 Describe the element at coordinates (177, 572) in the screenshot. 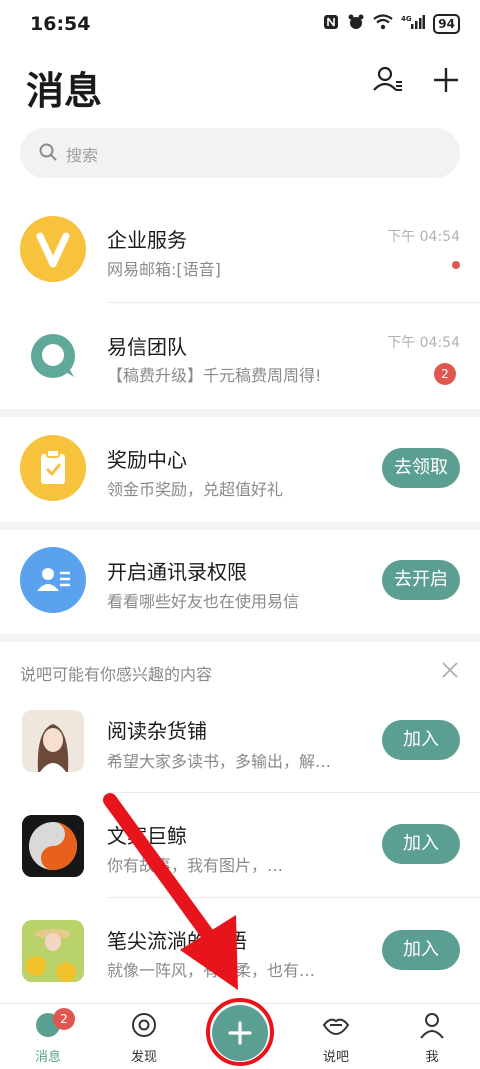

I see `promo-title: 开启通讯录权限` at that location.